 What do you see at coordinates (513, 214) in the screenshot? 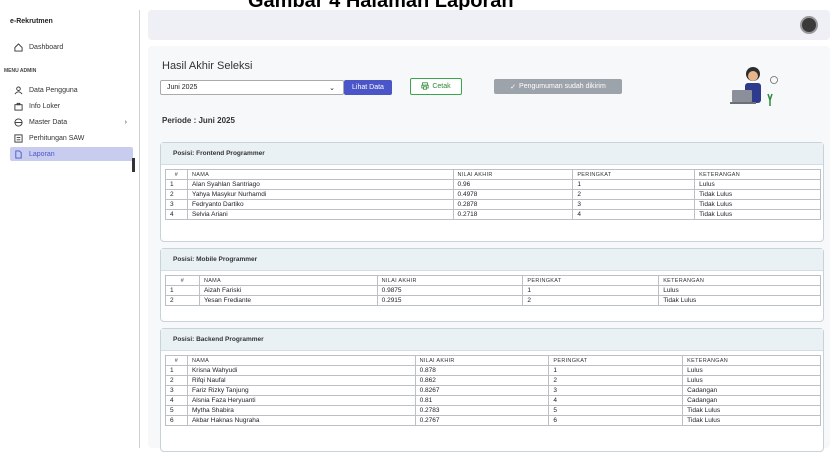
I see `table-cell: 0.2718` at bounding box center [513, 214].